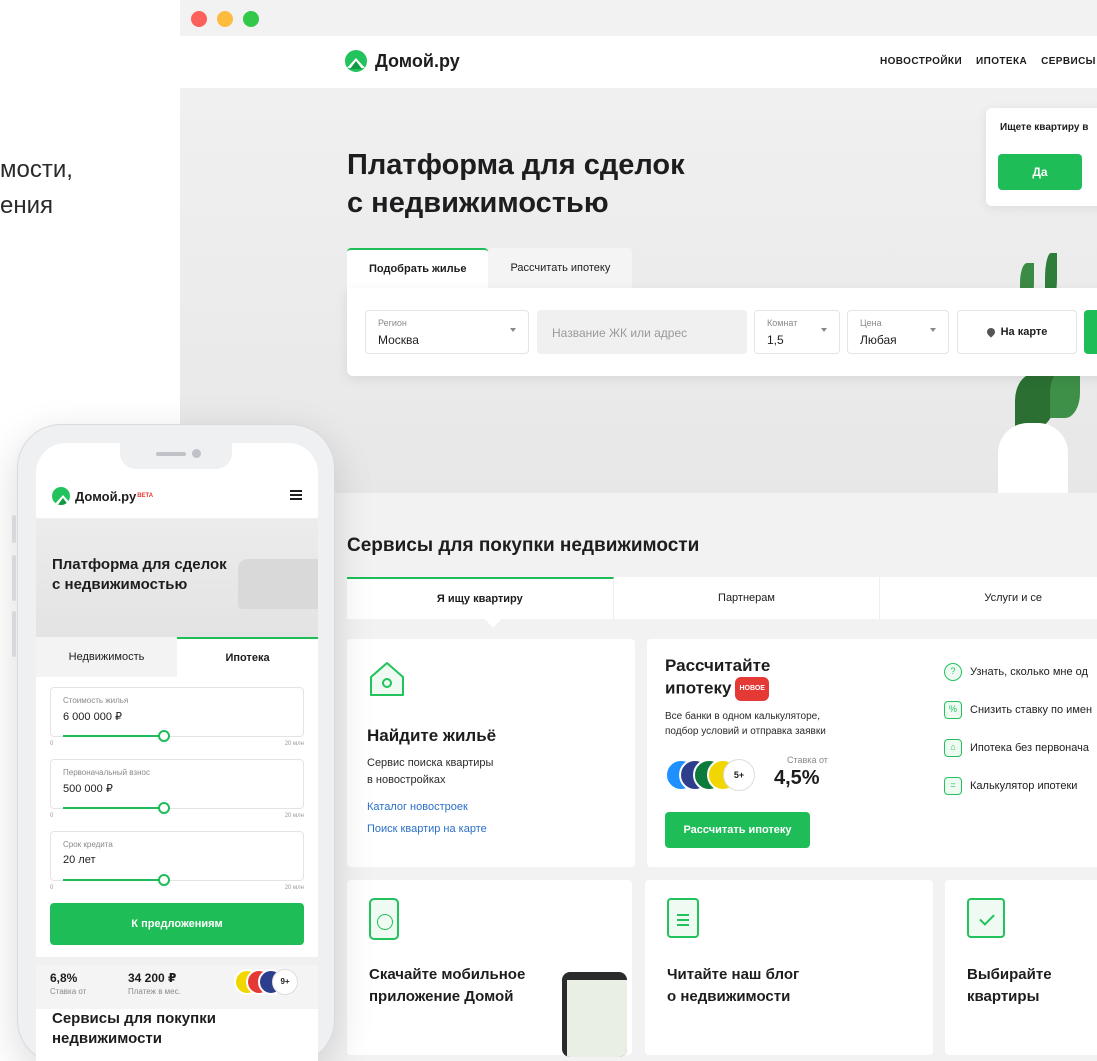  What do you see at coordinates (183, 880) in the screenshot?
I see `loan-term-slider` at bounding box center [183, 880].